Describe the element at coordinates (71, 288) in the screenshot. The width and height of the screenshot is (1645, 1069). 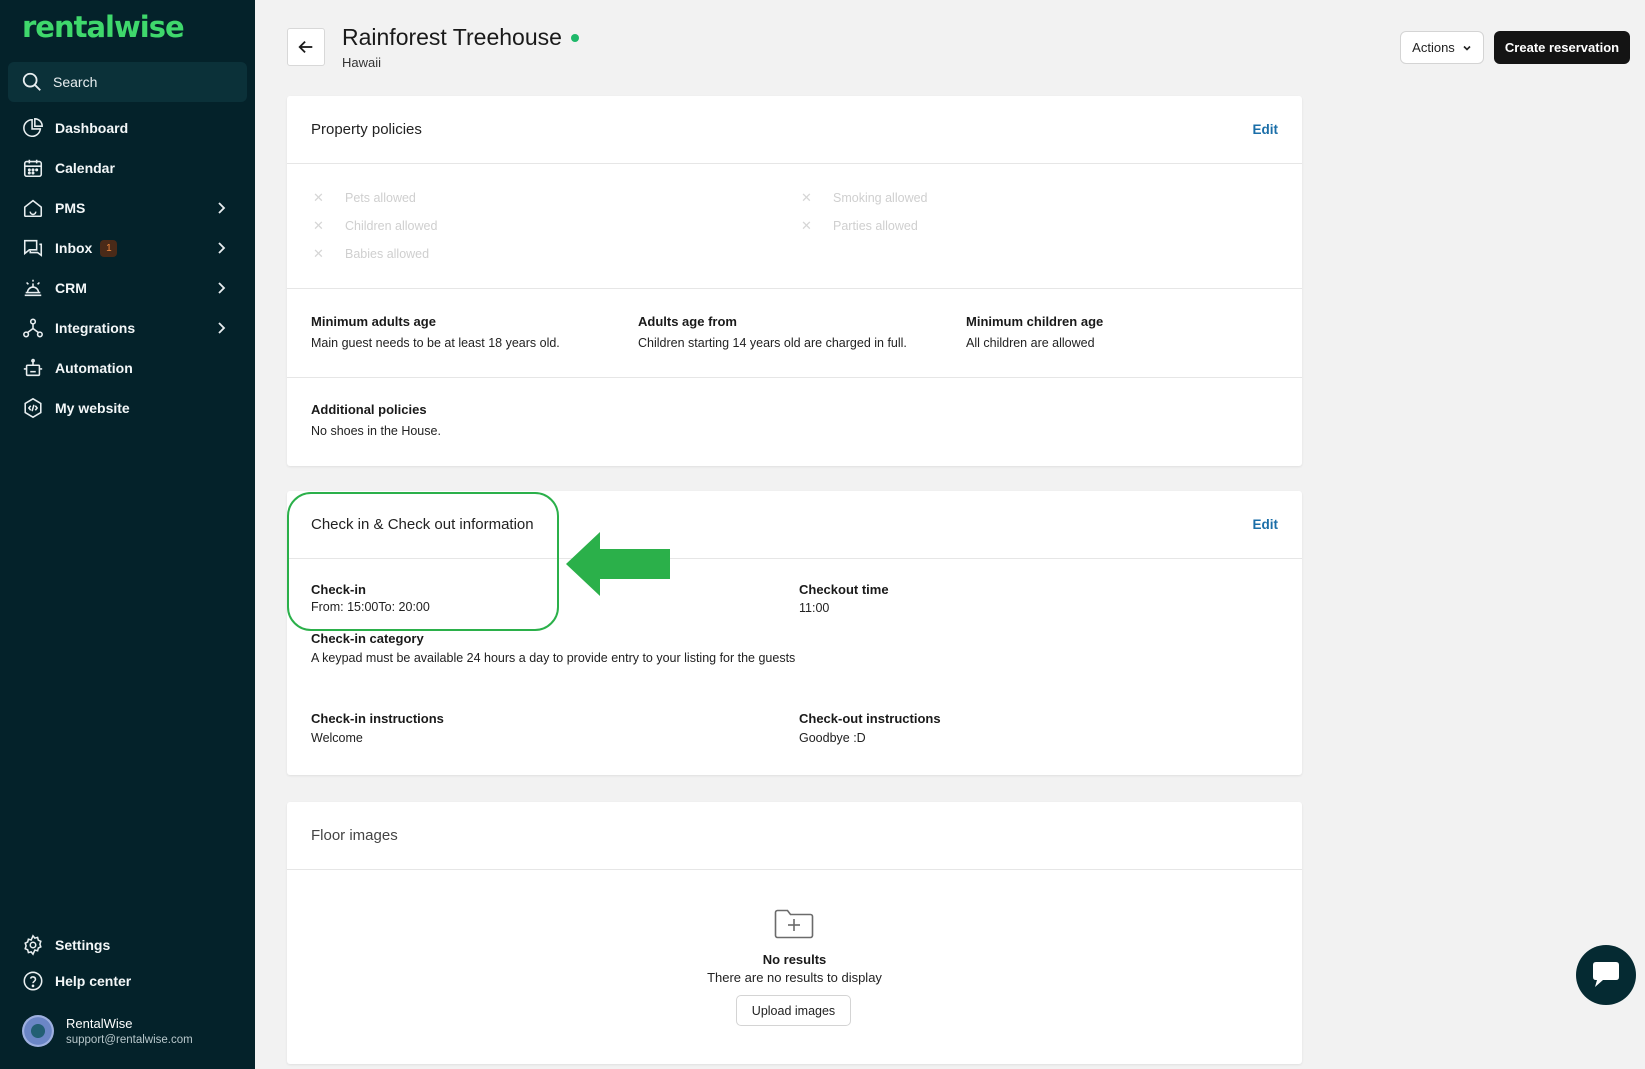
I see `nav-label: CRM` at that location.